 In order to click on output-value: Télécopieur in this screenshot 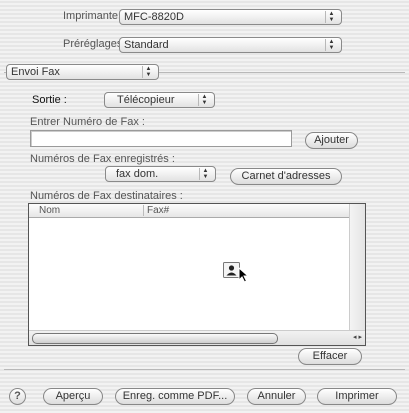, I will do `click(146, 100)`.